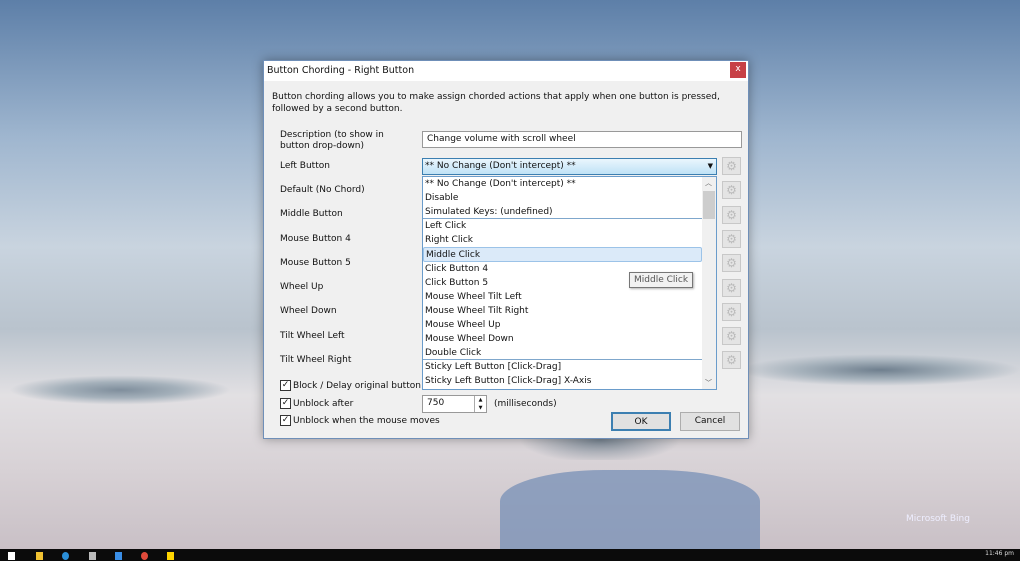  I want to click on tooltip: Middle Click, so click(661, 280).